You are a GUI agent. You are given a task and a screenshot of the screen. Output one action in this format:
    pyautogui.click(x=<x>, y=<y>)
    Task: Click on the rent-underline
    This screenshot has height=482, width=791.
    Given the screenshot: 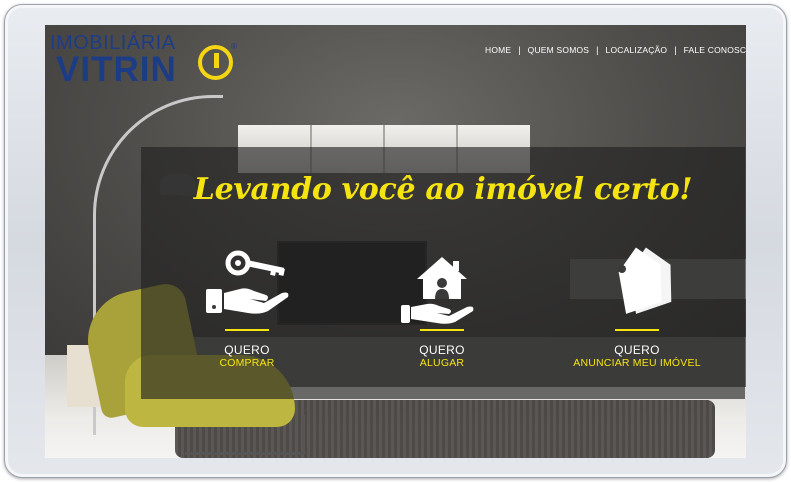 What is the action you would take?
    pyautogui.click(x=442, y=330)
    